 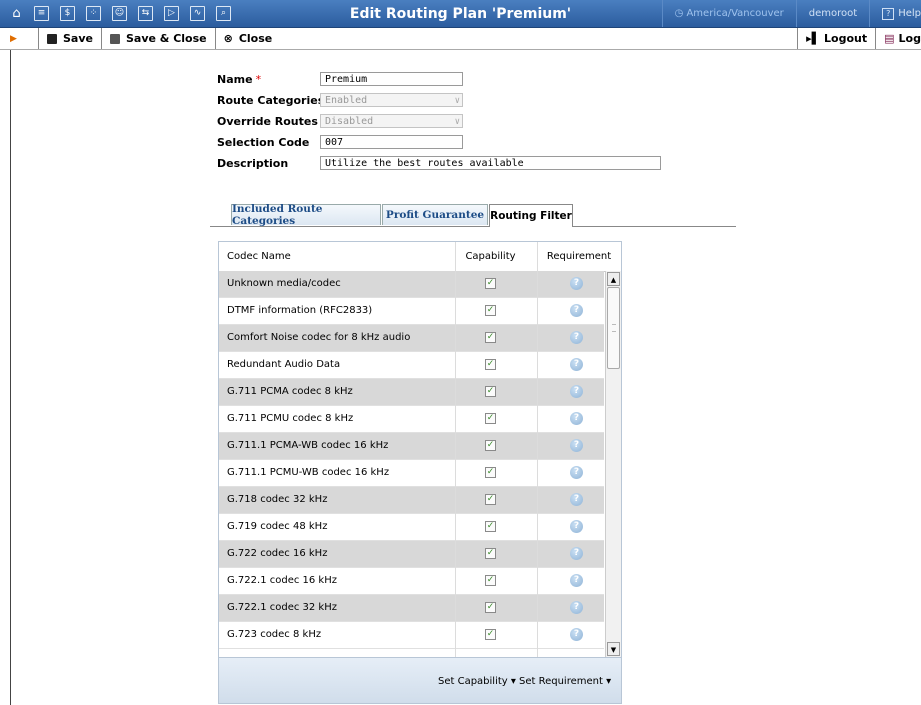 What do you see at coordinates (411, 311) in the screenshot?
I see `table-row: DTMF information (RFC2833) ✓?` at bounding box center [411, 311].